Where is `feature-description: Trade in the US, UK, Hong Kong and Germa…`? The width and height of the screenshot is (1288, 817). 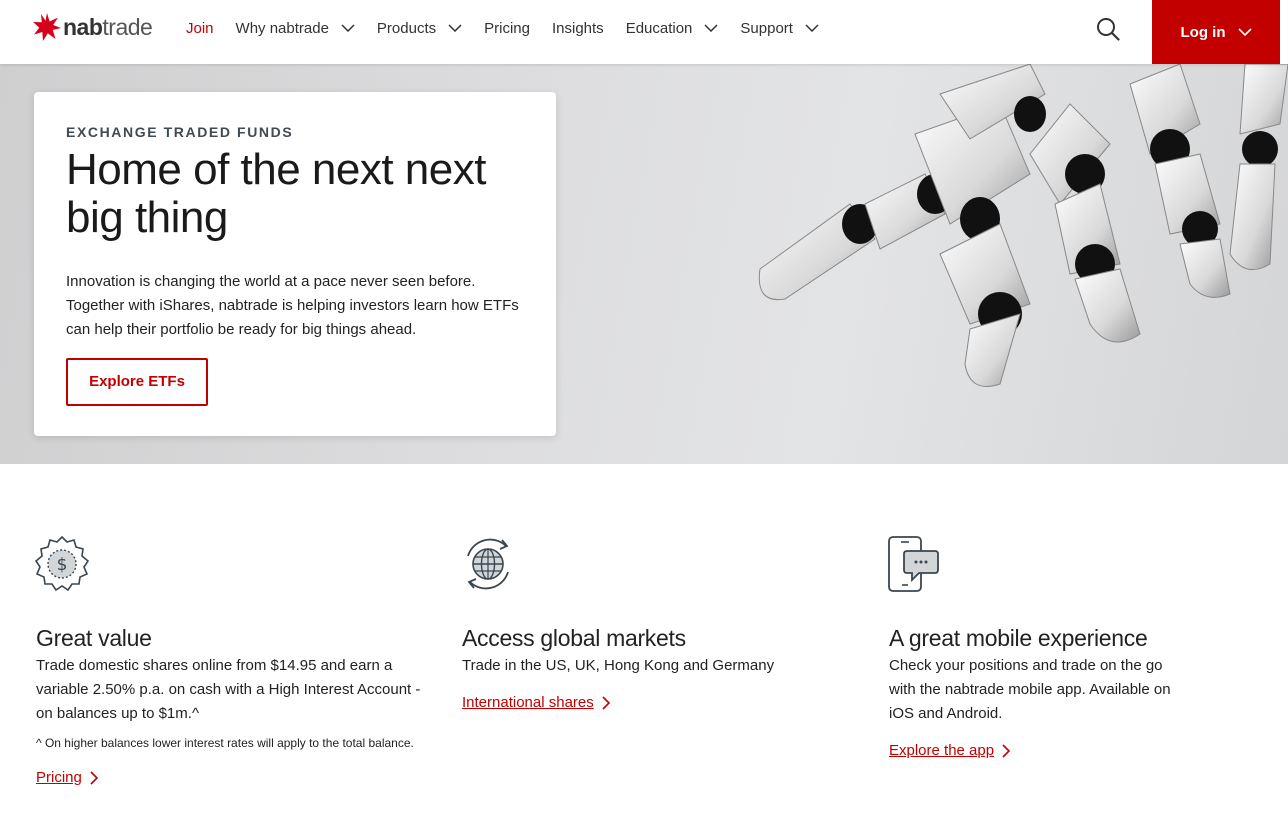
feature-description: Trade in the US, UK, Hong Kong and Germa… is located at coordinates (618, 665).